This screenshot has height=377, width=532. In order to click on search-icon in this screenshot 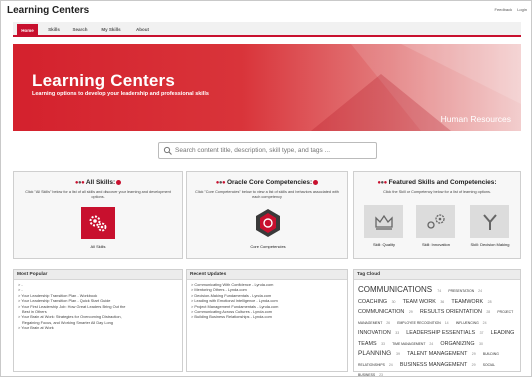, I will do `click(167, 150)`.